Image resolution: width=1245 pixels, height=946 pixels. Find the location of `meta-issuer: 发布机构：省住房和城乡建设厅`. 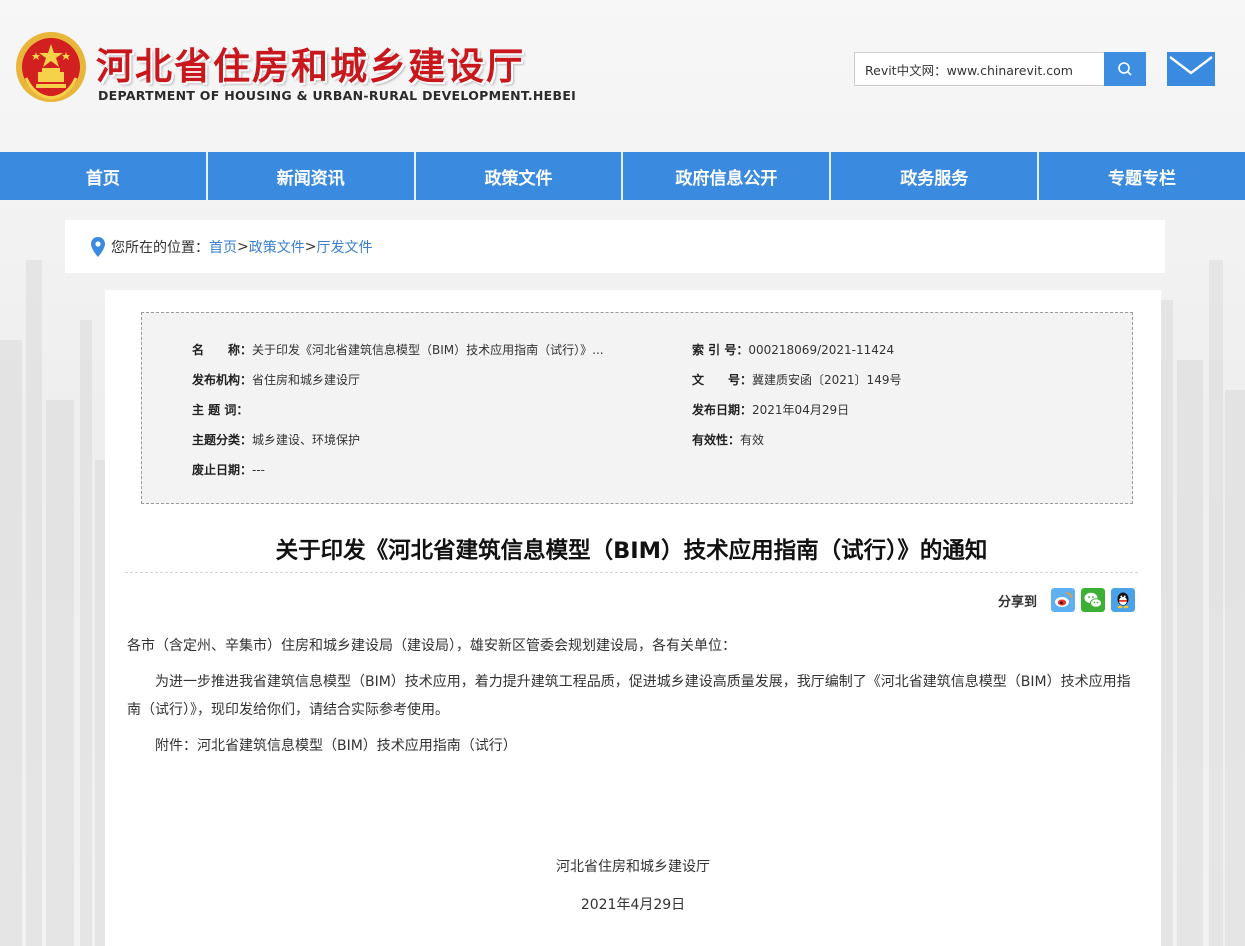

meta-issuer: 发布机构：省住房和城乡建设厅 is located at coordinates (276, 380).